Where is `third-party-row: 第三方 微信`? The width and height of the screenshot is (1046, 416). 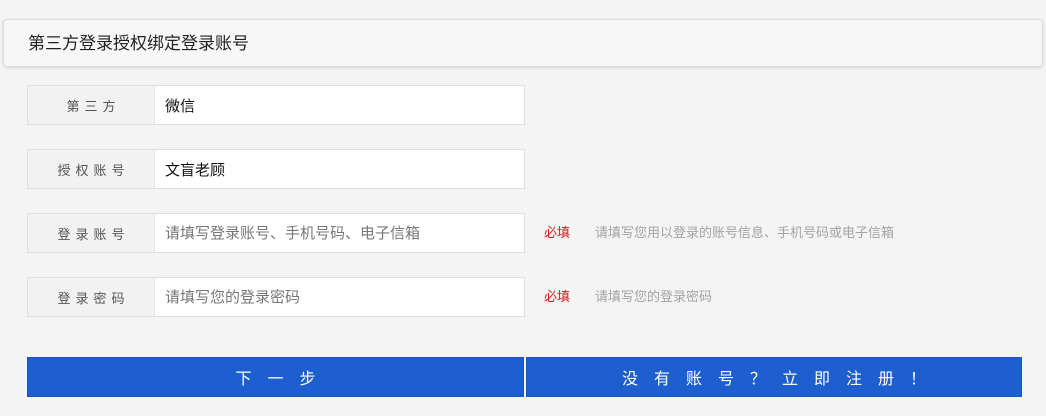 third-party-row: 第三方 微信 is located at coordinates (276, 105).